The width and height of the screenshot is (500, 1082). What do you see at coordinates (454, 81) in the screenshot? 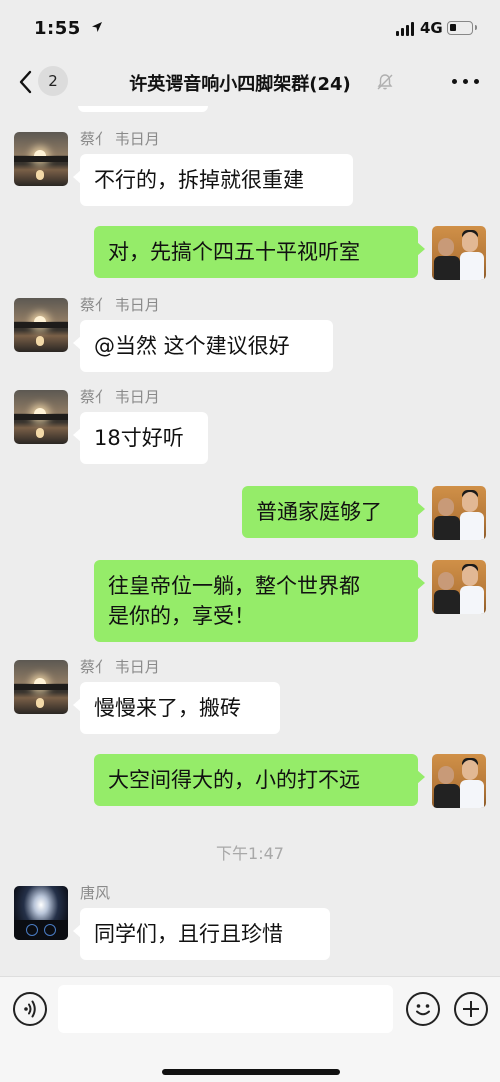
I see `more-dots-icon` at bounding box center [454, 81].